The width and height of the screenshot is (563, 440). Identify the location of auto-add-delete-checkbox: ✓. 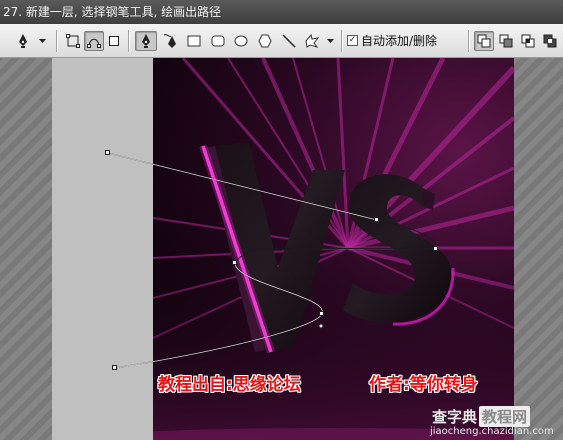
(352, 40).